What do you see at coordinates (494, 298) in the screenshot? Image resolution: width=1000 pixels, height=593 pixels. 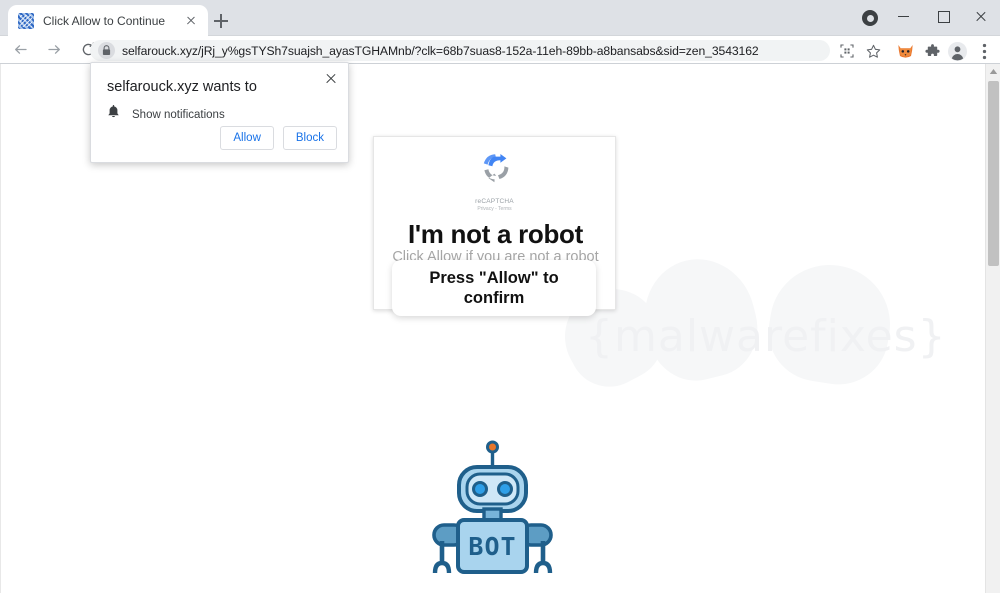 I see `overlay-line-2: confirm` at bounding box center [494, 298].